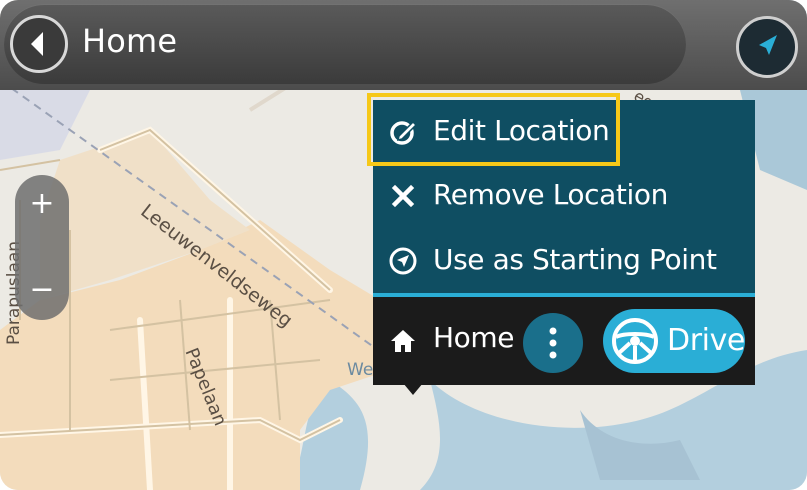  What do you see at coordinates (360, 370) in the screenshot?
I see `map-street-label: We` at bounding box center [360, 370].